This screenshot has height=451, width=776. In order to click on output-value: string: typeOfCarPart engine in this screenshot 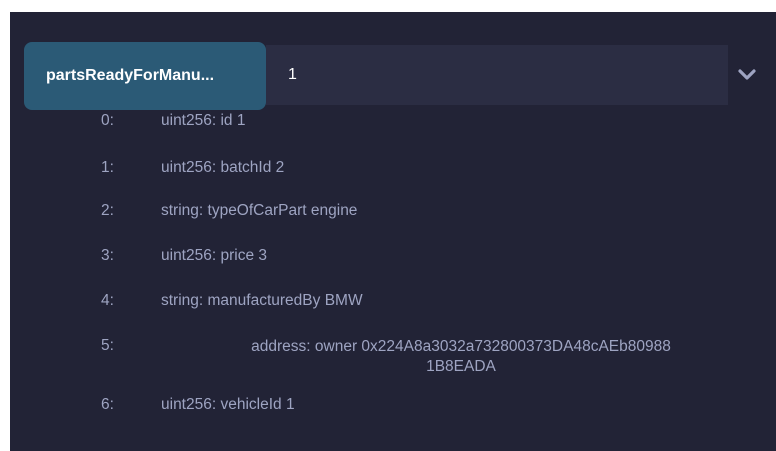, I will do `click(259, 210)`.